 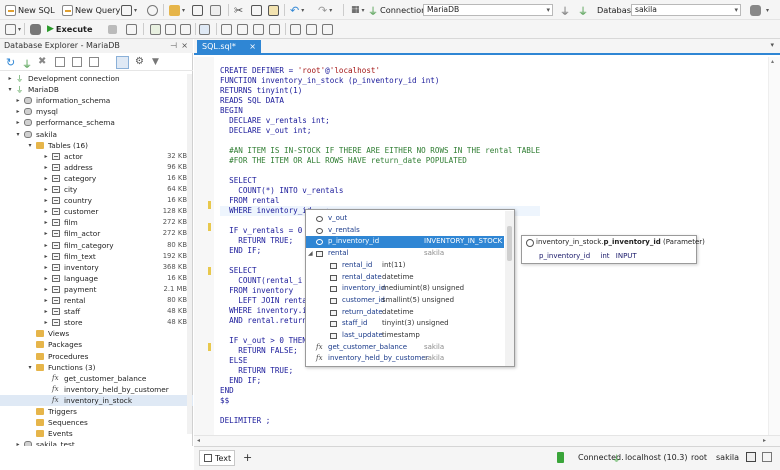 I want to click on tree-item: ▸ category 16 KB, so click(x=96, y=178).